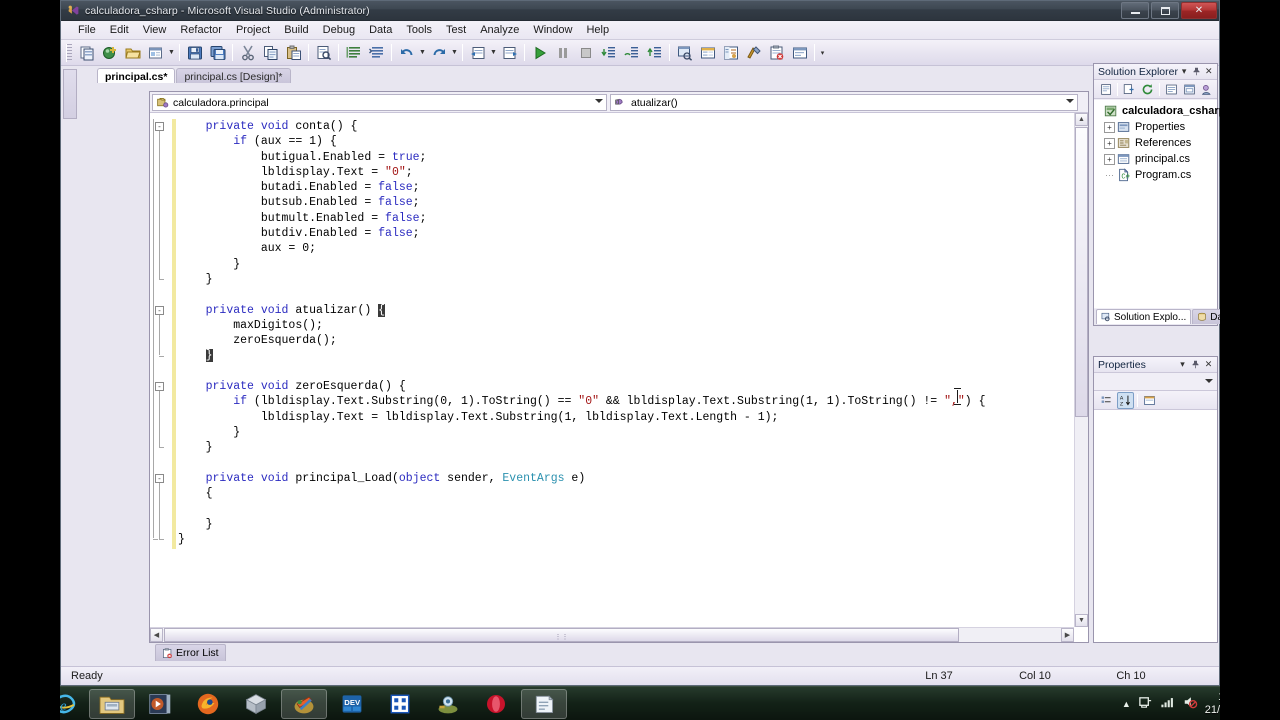 The height and width of the screenshot is (720, 1280). What do you see at coordinates (608, 52) in the screenshot?
I see `step-into-icon` at bounding box center [608, 52].